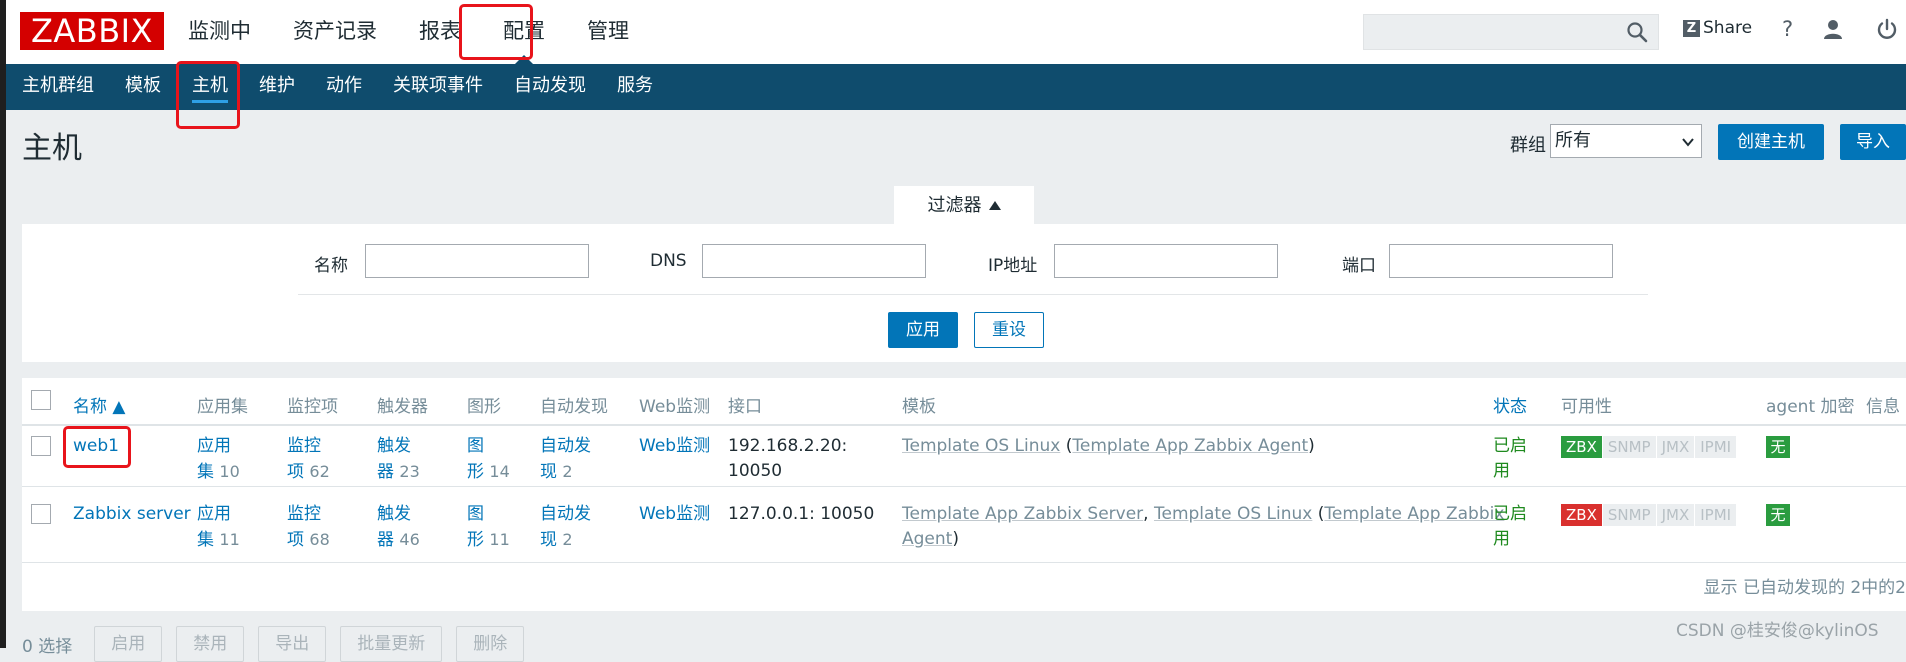  Describe the element at coordinates (1833, 29) in the screenshot. I see `user-icon` at that location.